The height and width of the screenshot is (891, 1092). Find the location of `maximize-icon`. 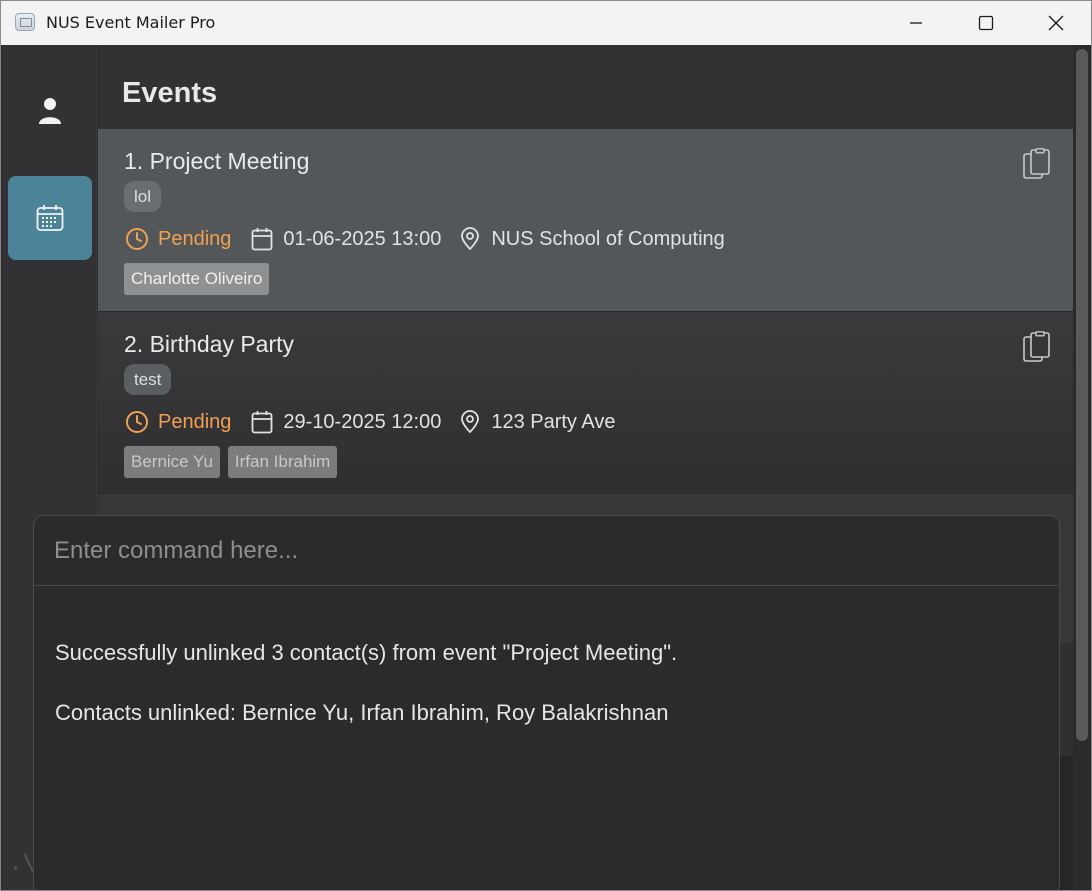

maximize-icon is located at coordinates (986, 23).